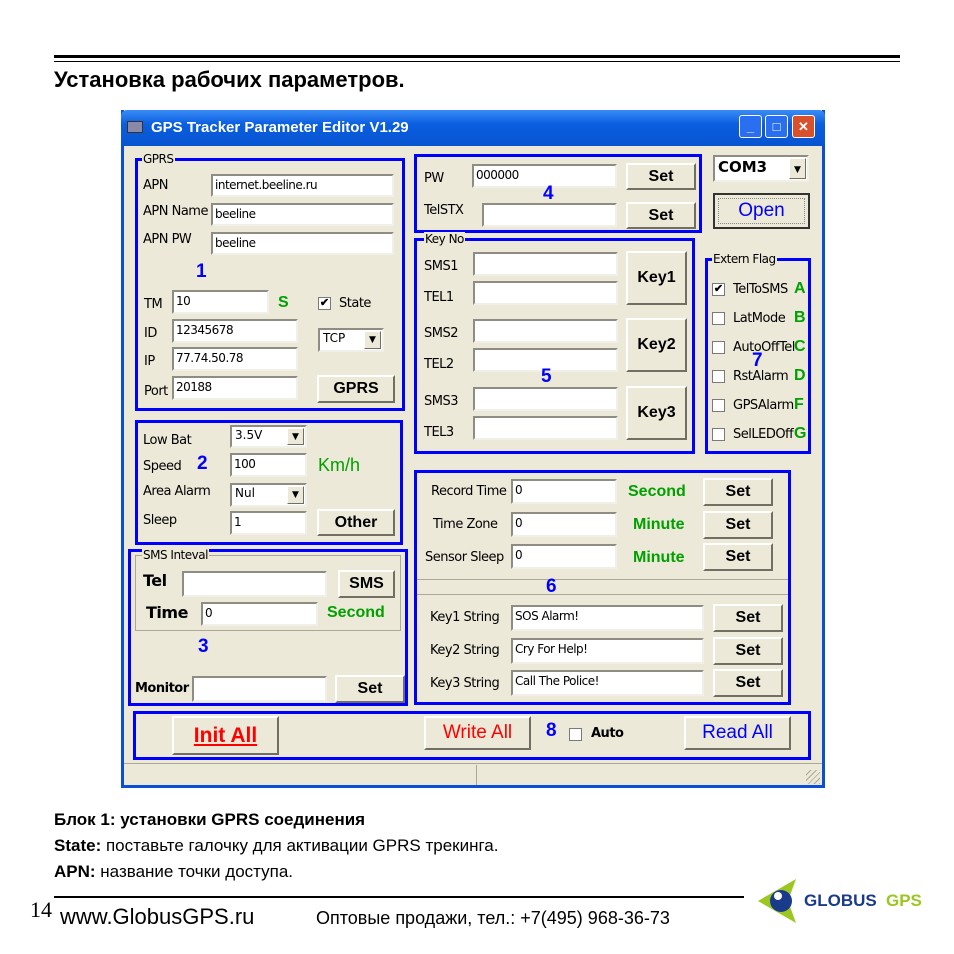  I want to click on apn-input: internet.beeline.ru, so click(302, 185).